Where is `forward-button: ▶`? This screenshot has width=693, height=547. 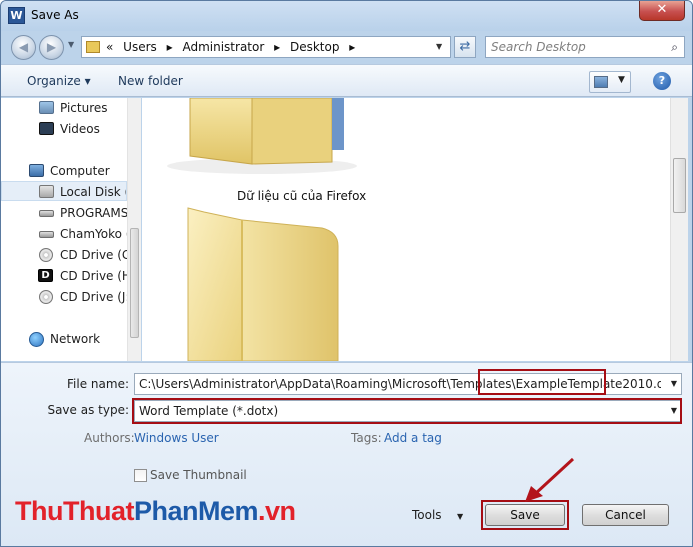
forward-button: ▶ is located at coordinates (51, 47).